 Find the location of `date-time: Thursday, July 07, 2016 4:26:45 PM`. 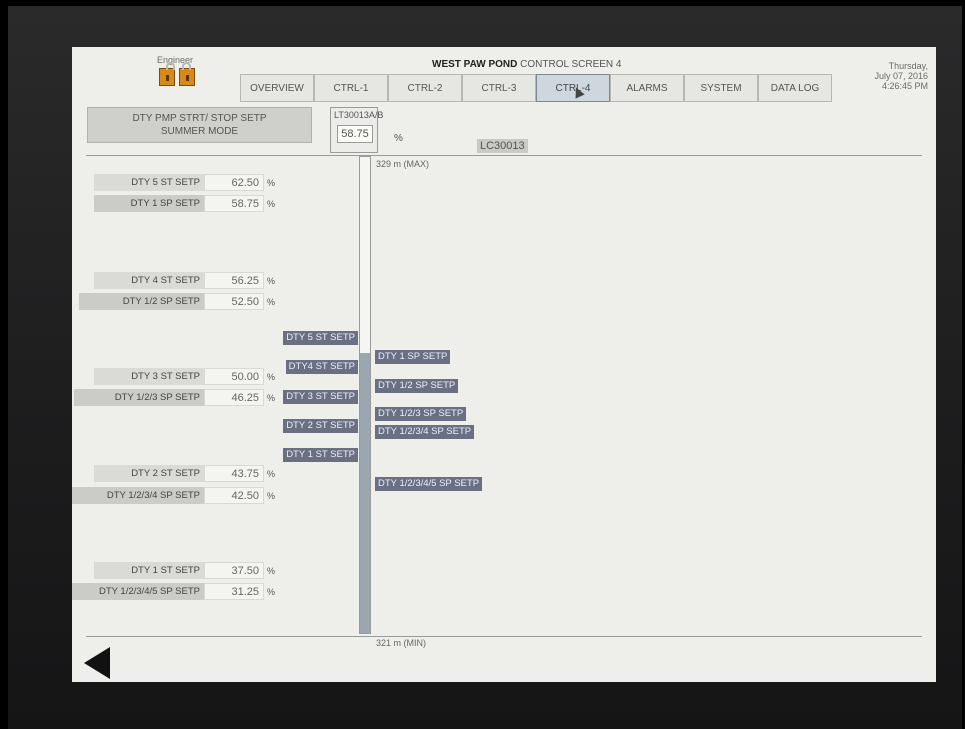

date-time: Thursday, July 07, 2016 4:26:45 PM is located at coordinates (901, 76).